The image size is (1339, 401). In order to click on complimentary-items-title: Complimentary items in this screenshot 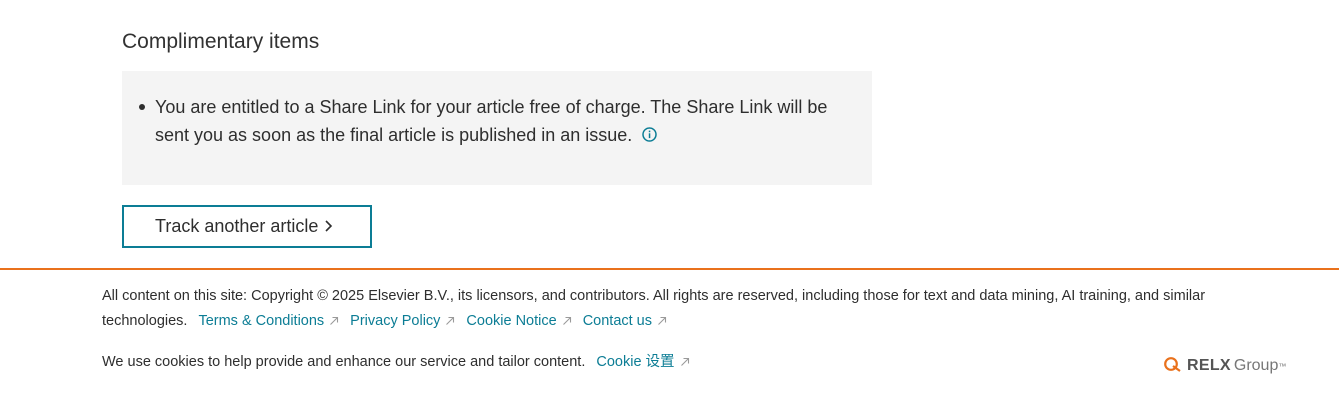, I will do `click(221, 41)`.